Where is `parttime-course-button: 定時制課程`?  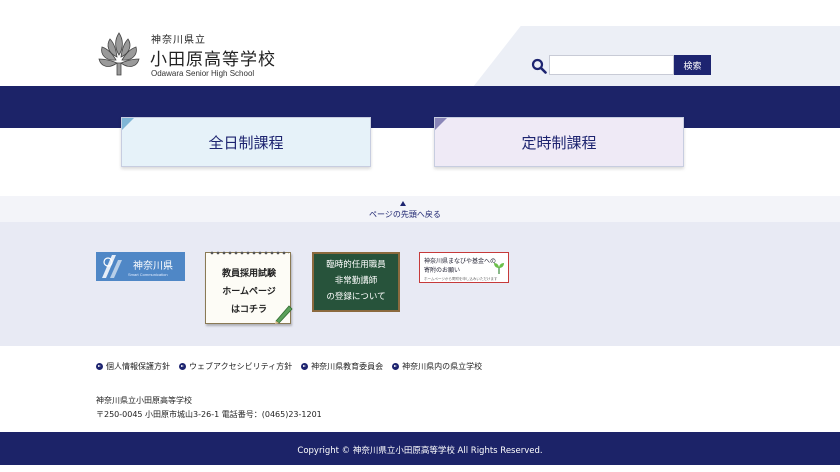 parttime-course-button: 定時制課程 is located at coordinates (559, 142).